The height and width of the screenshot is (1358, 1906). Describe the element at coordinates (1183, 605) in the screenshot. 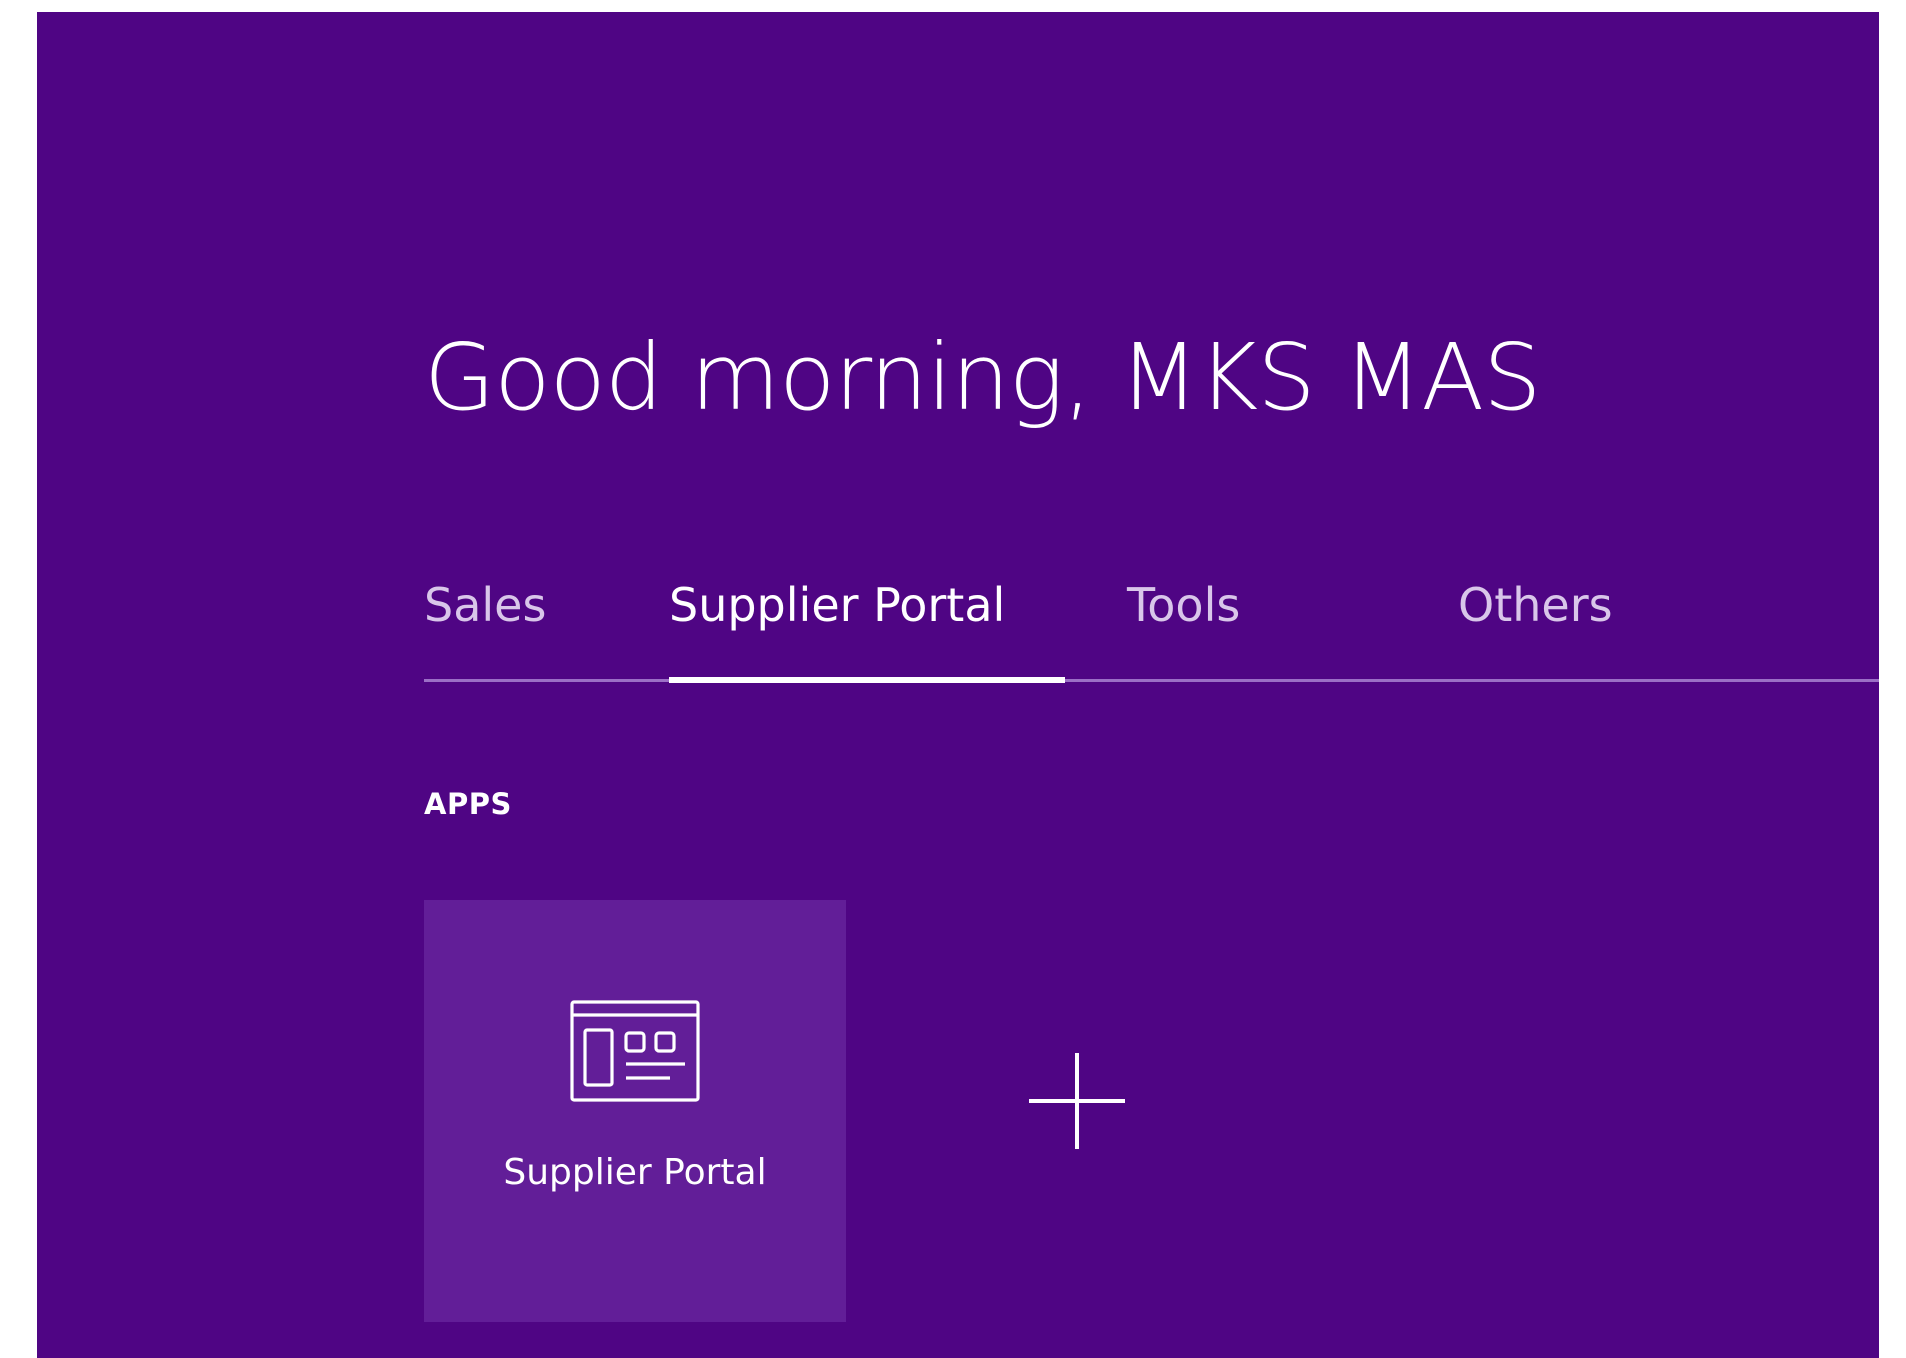

I see `tab-tools: Tools` at that location.